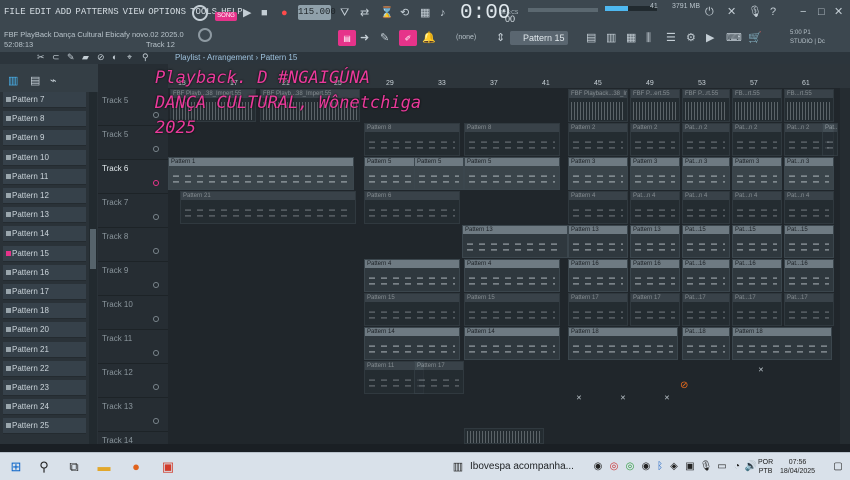 This screenshot has height=480, width=850. What do you see at coordinates (655, 105) in the screenshot?
I see `playlist-clip: FBF P...ert.55` at bounding box center [655, 105].